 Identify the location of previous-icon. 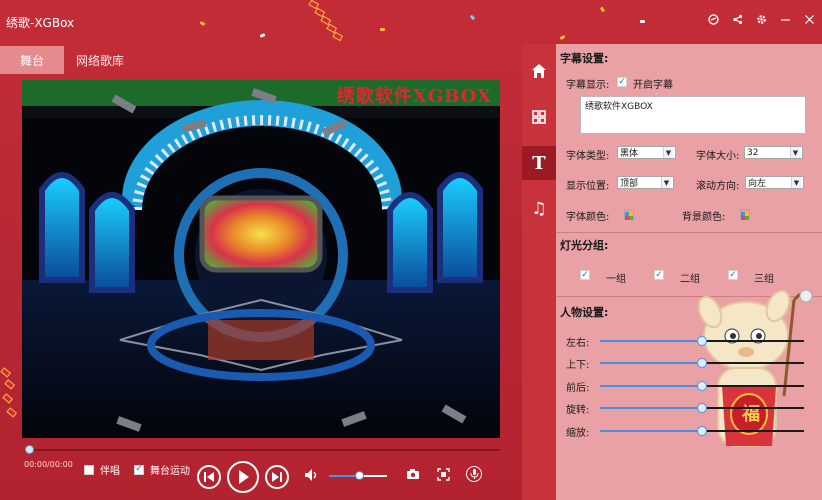
(209, 477).